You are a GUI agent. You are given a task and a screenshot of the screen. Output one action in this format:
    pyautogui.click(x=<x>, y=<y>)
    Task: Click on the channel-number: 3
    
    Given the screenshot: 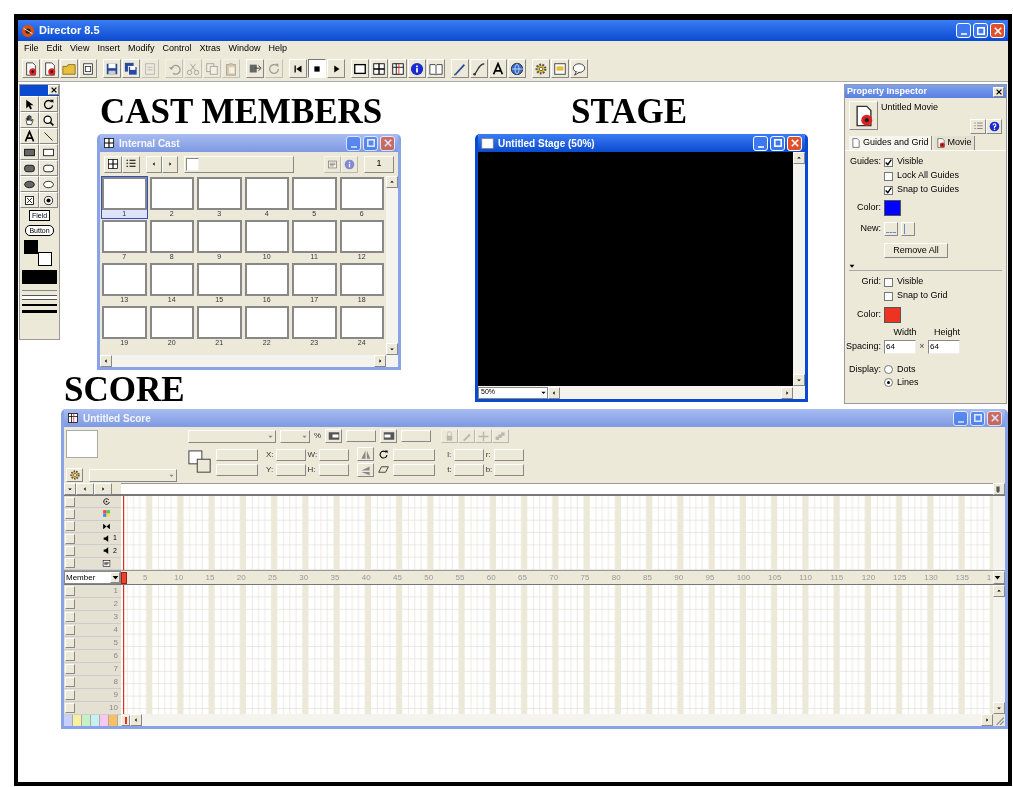 What is the action you would take?
    pyautogui.click(x=115, y=617)
    